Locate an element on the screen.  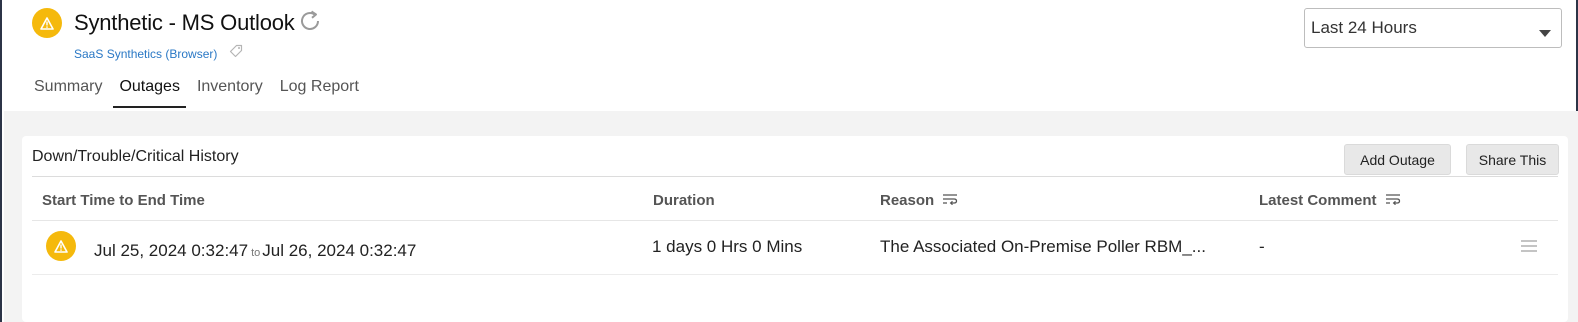
hamburger-menu-icon is located at coordinates (1529, 248).